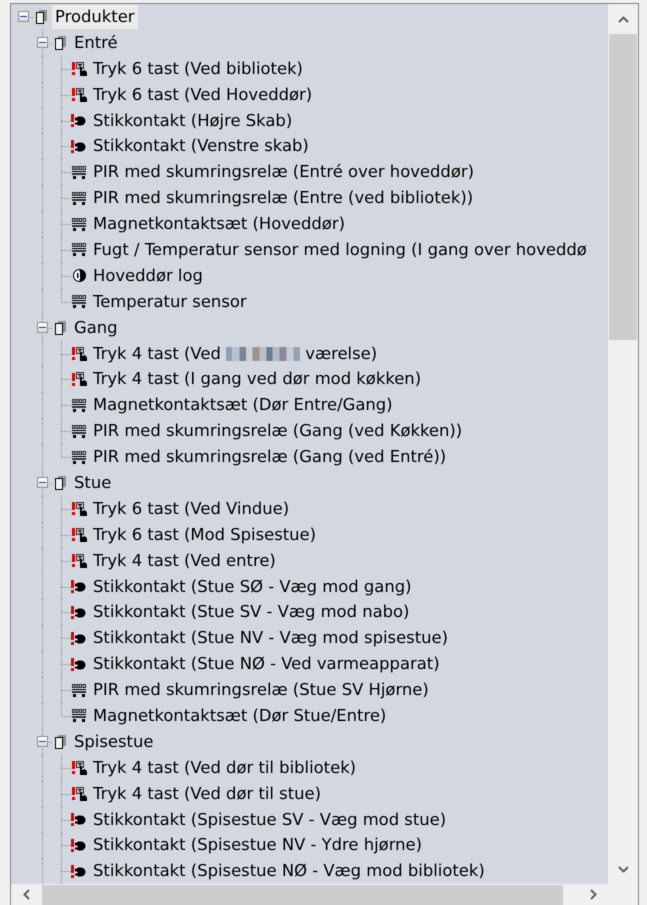  What do you see at coordinates (205, 534) in the screenshot?
I see `tree-item: Tryk 6 tast (Mod Spisestue)` at bounding box center [205, 534].